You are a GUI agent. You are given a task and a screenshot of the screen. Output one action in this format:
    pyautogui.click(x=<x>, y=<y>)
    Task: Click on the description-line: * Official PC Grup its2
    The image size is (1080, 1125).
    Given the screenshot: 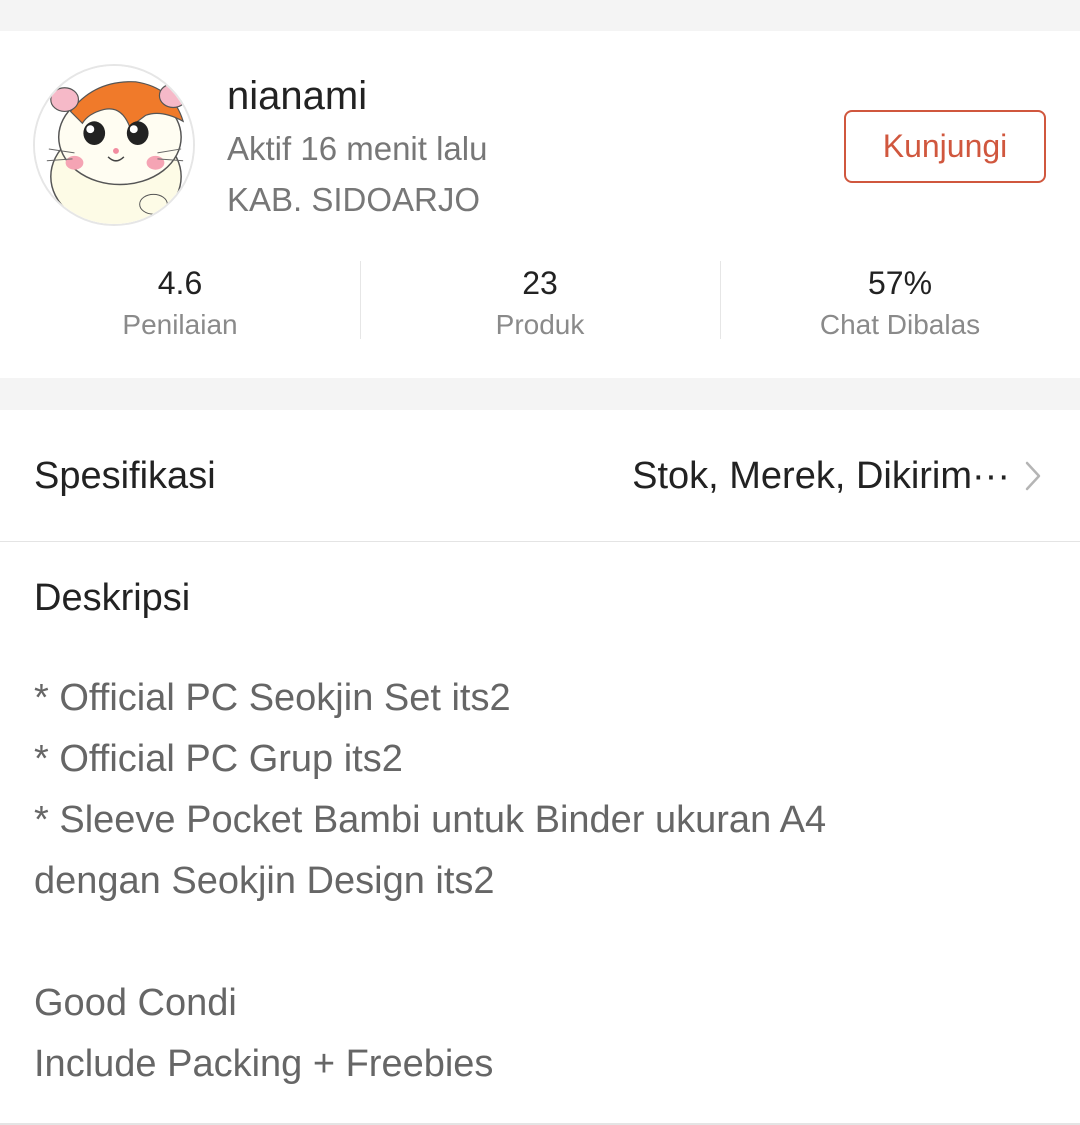 What is the action you would take?
    pyautogui.click(x=218, y=759)
    